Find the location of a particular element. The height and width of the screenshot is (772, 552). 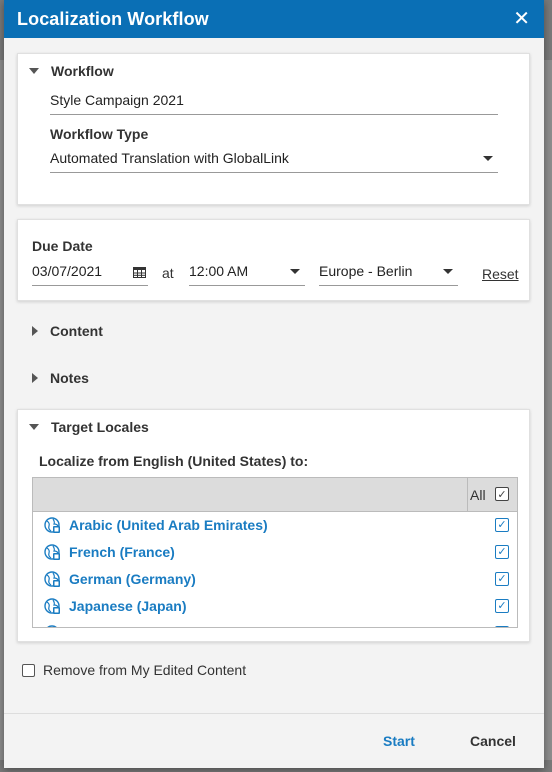

locale-label: Arabic (United Arab Emirates) is located at coordinates (168, 525).